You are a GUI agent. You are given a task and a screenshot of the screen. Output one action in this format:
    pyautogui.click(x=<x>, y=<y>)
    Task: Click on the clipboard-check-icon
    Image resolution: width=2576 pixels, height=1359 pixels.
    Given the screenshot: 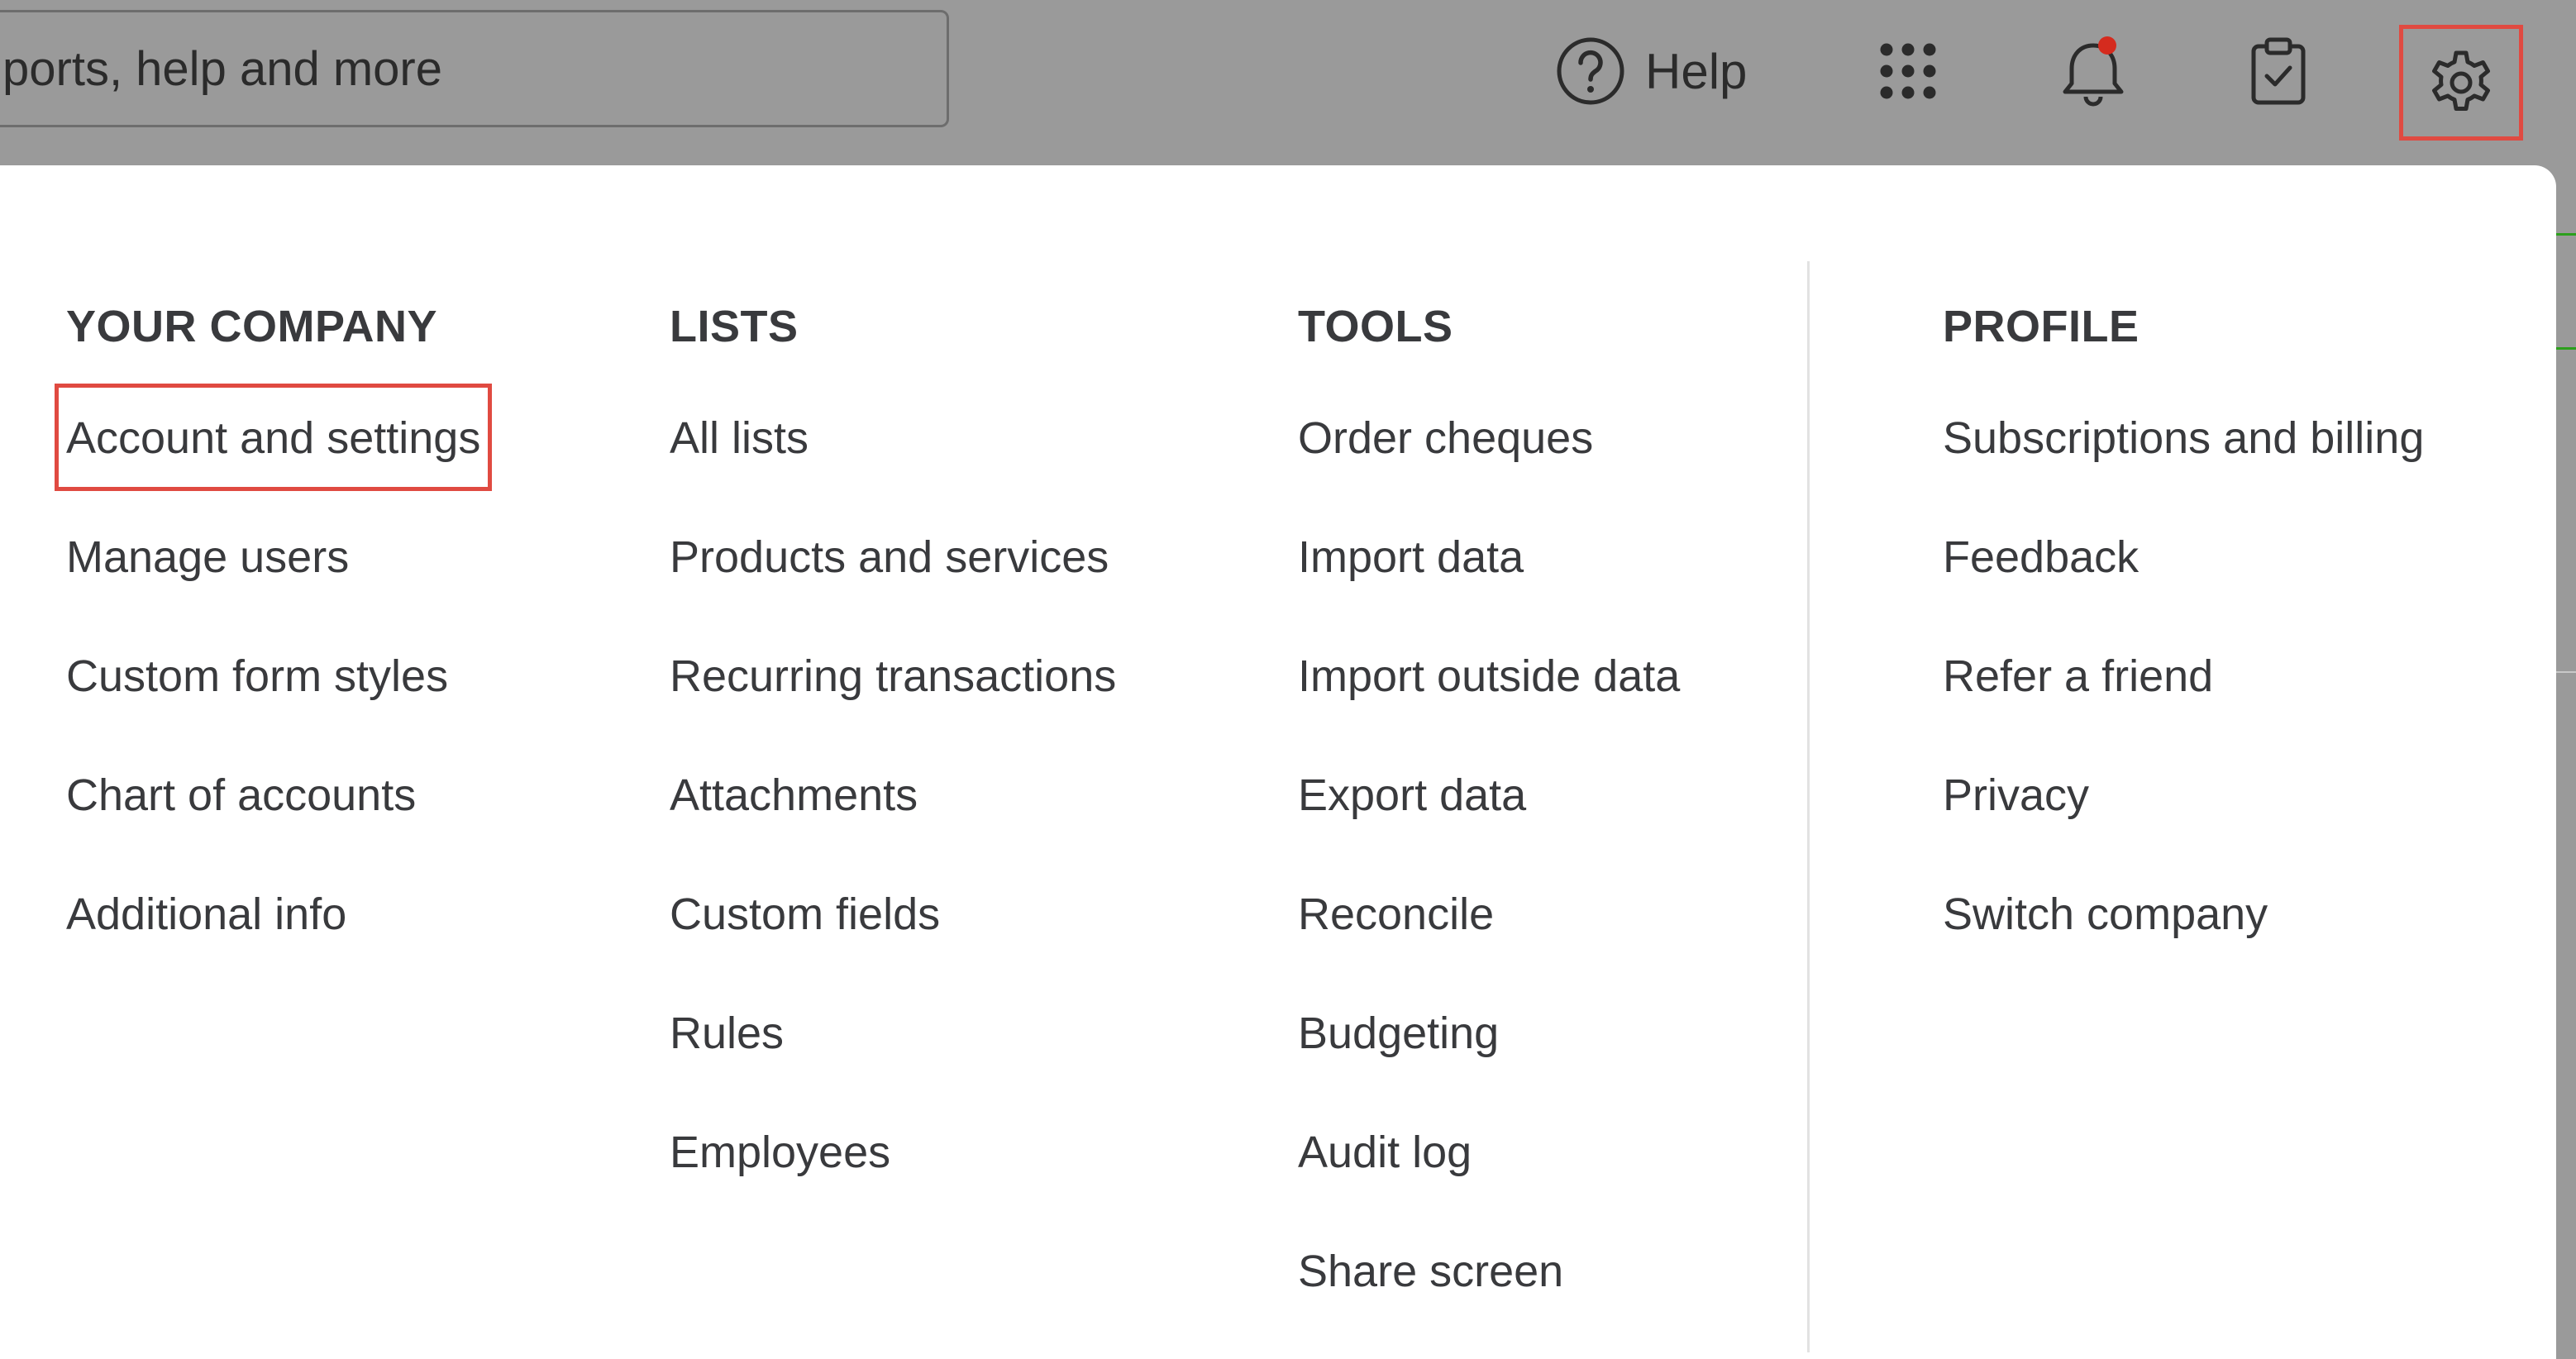 What is the action you would take?
    pyautogui.click(x=2278, y=71)
    